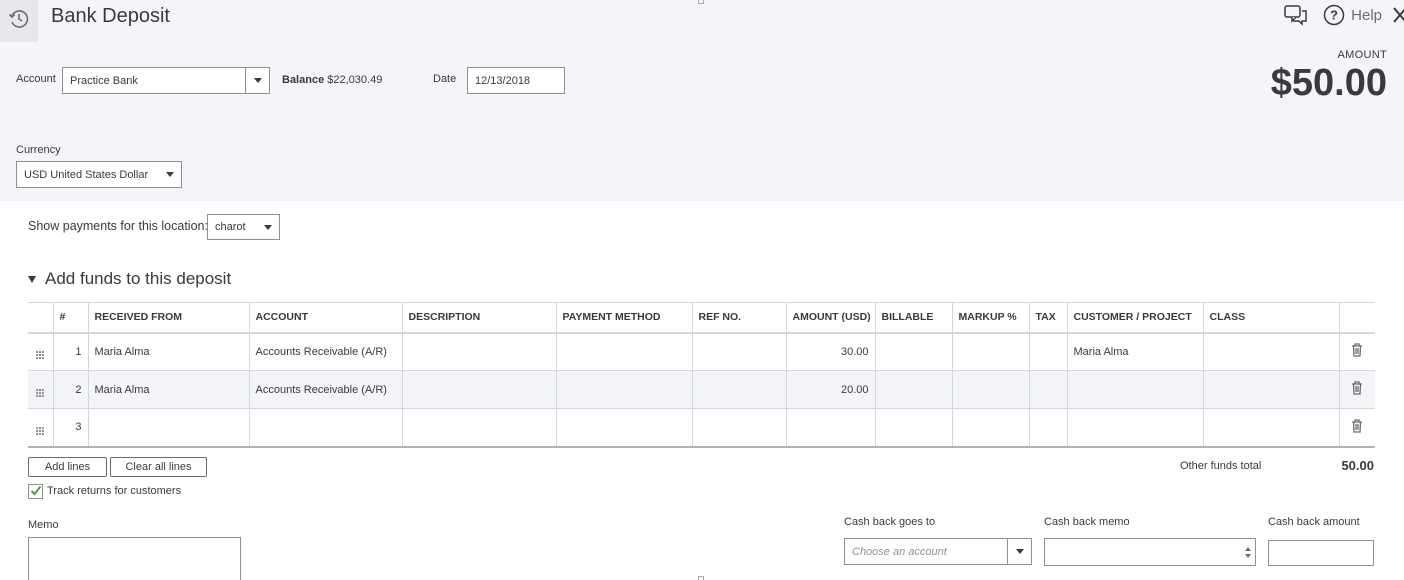 The height and width of the screenshot is (580, 1404). What do you see at coordinates (1248, 552) in the screenshot?
I see `resize-stepper-icon` at bounding box center [1248, 552].